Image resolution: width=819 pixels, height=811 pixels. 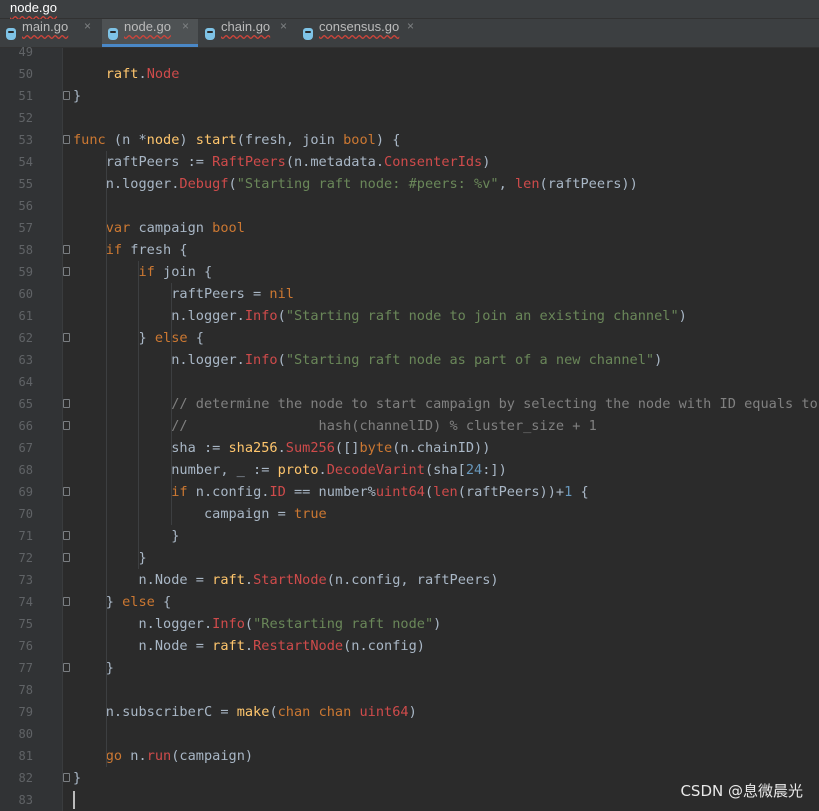 What do you see at coordinates (367, 184) in the screenshot?
I see `code-token: "Starting raft node: #peers: %v"` at bounding box center [367, 184].